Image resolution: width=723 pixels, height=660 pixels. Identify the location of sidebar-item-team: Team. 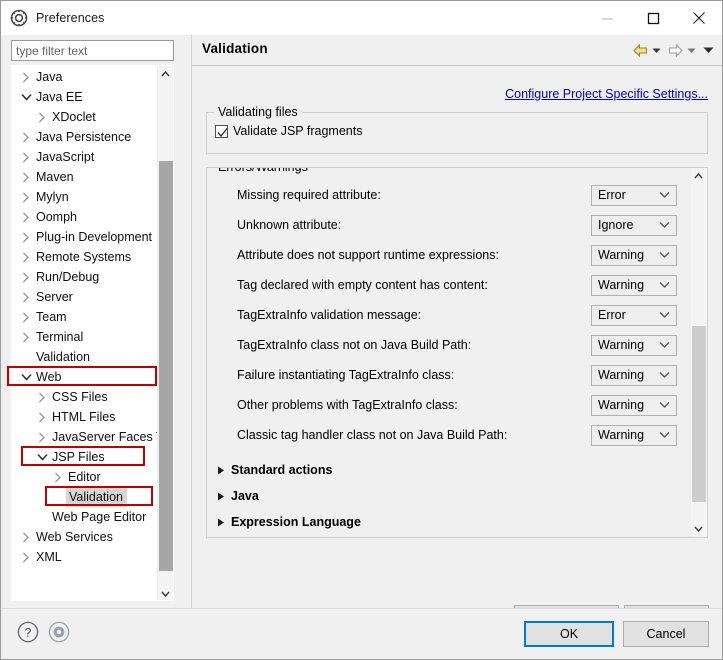
(86, 317).